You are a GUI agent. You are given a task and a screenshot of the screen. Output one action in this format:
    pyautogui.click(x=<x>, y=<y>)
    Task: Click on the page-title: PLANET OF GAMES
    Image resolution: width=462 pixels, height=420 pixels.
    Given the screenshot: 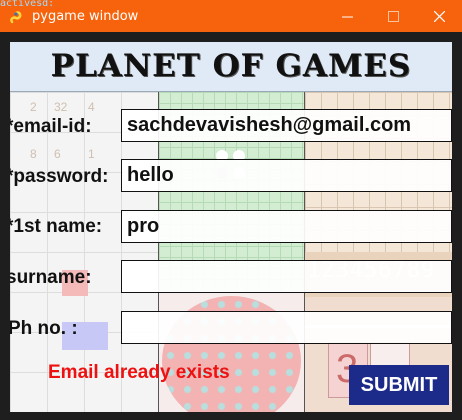 What is the action you would take?
    pyautogui.click(x=231, y=66)
    